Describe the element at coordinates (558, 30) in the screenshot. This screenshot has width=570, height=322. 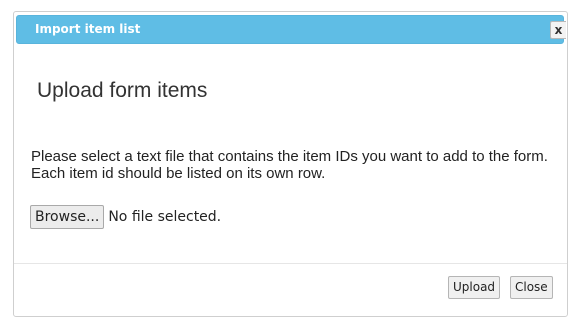
I see `close-icon: x` at that location.